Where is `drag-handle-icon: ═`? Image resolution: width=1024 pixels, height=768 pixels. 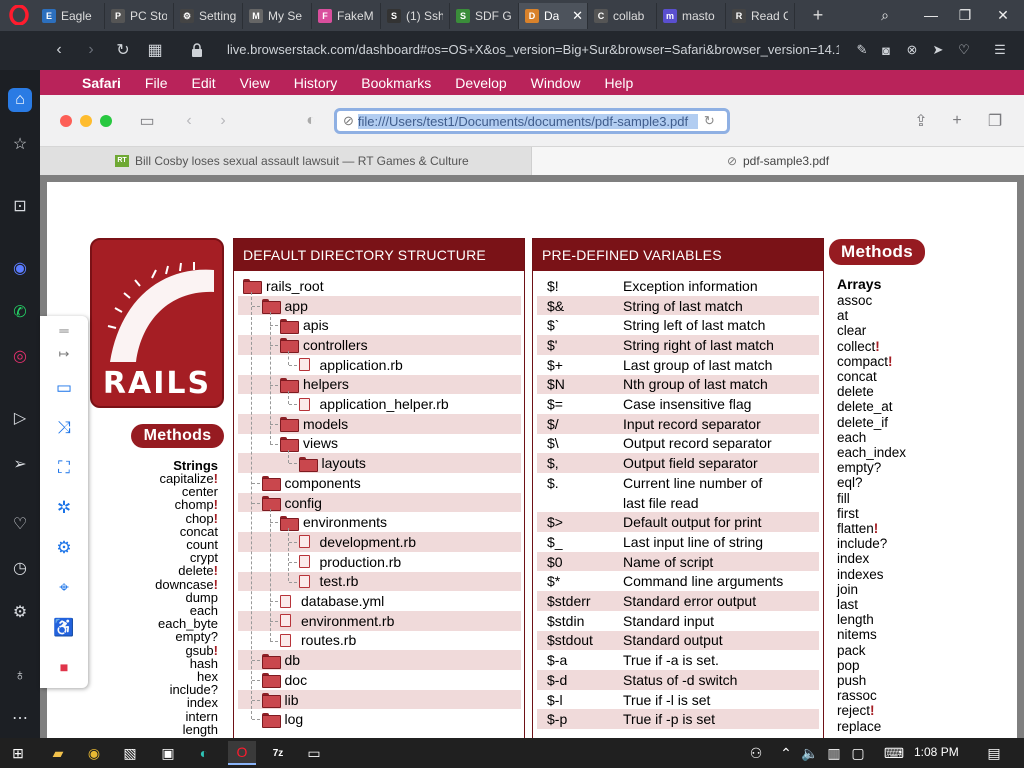 drag-handle-icon: ═ is located at coordinates (64, 330).